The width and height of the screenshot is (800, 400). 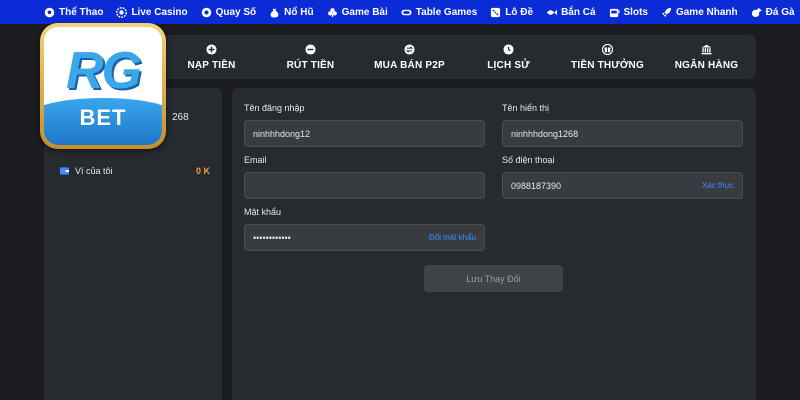 I want to click on phone-value: 0988187390, so click(x=536, y=185).